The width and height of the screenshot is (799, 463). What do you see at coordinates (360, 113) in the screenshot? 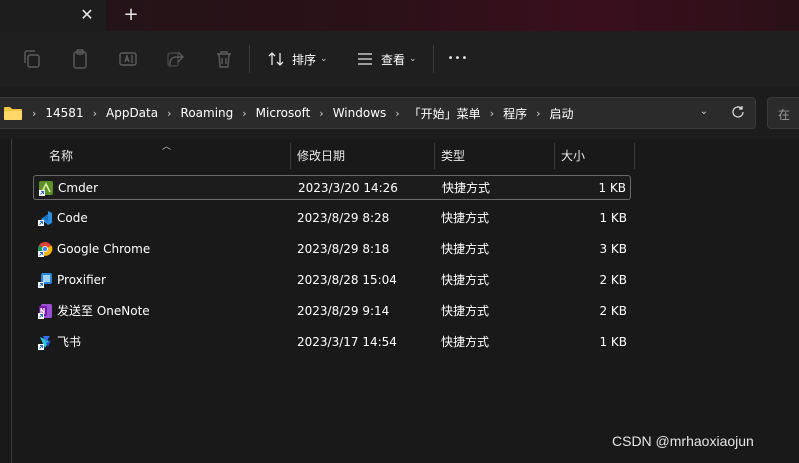
I see `breadcrumb-item: Windows` at bounding box center [360, 113].